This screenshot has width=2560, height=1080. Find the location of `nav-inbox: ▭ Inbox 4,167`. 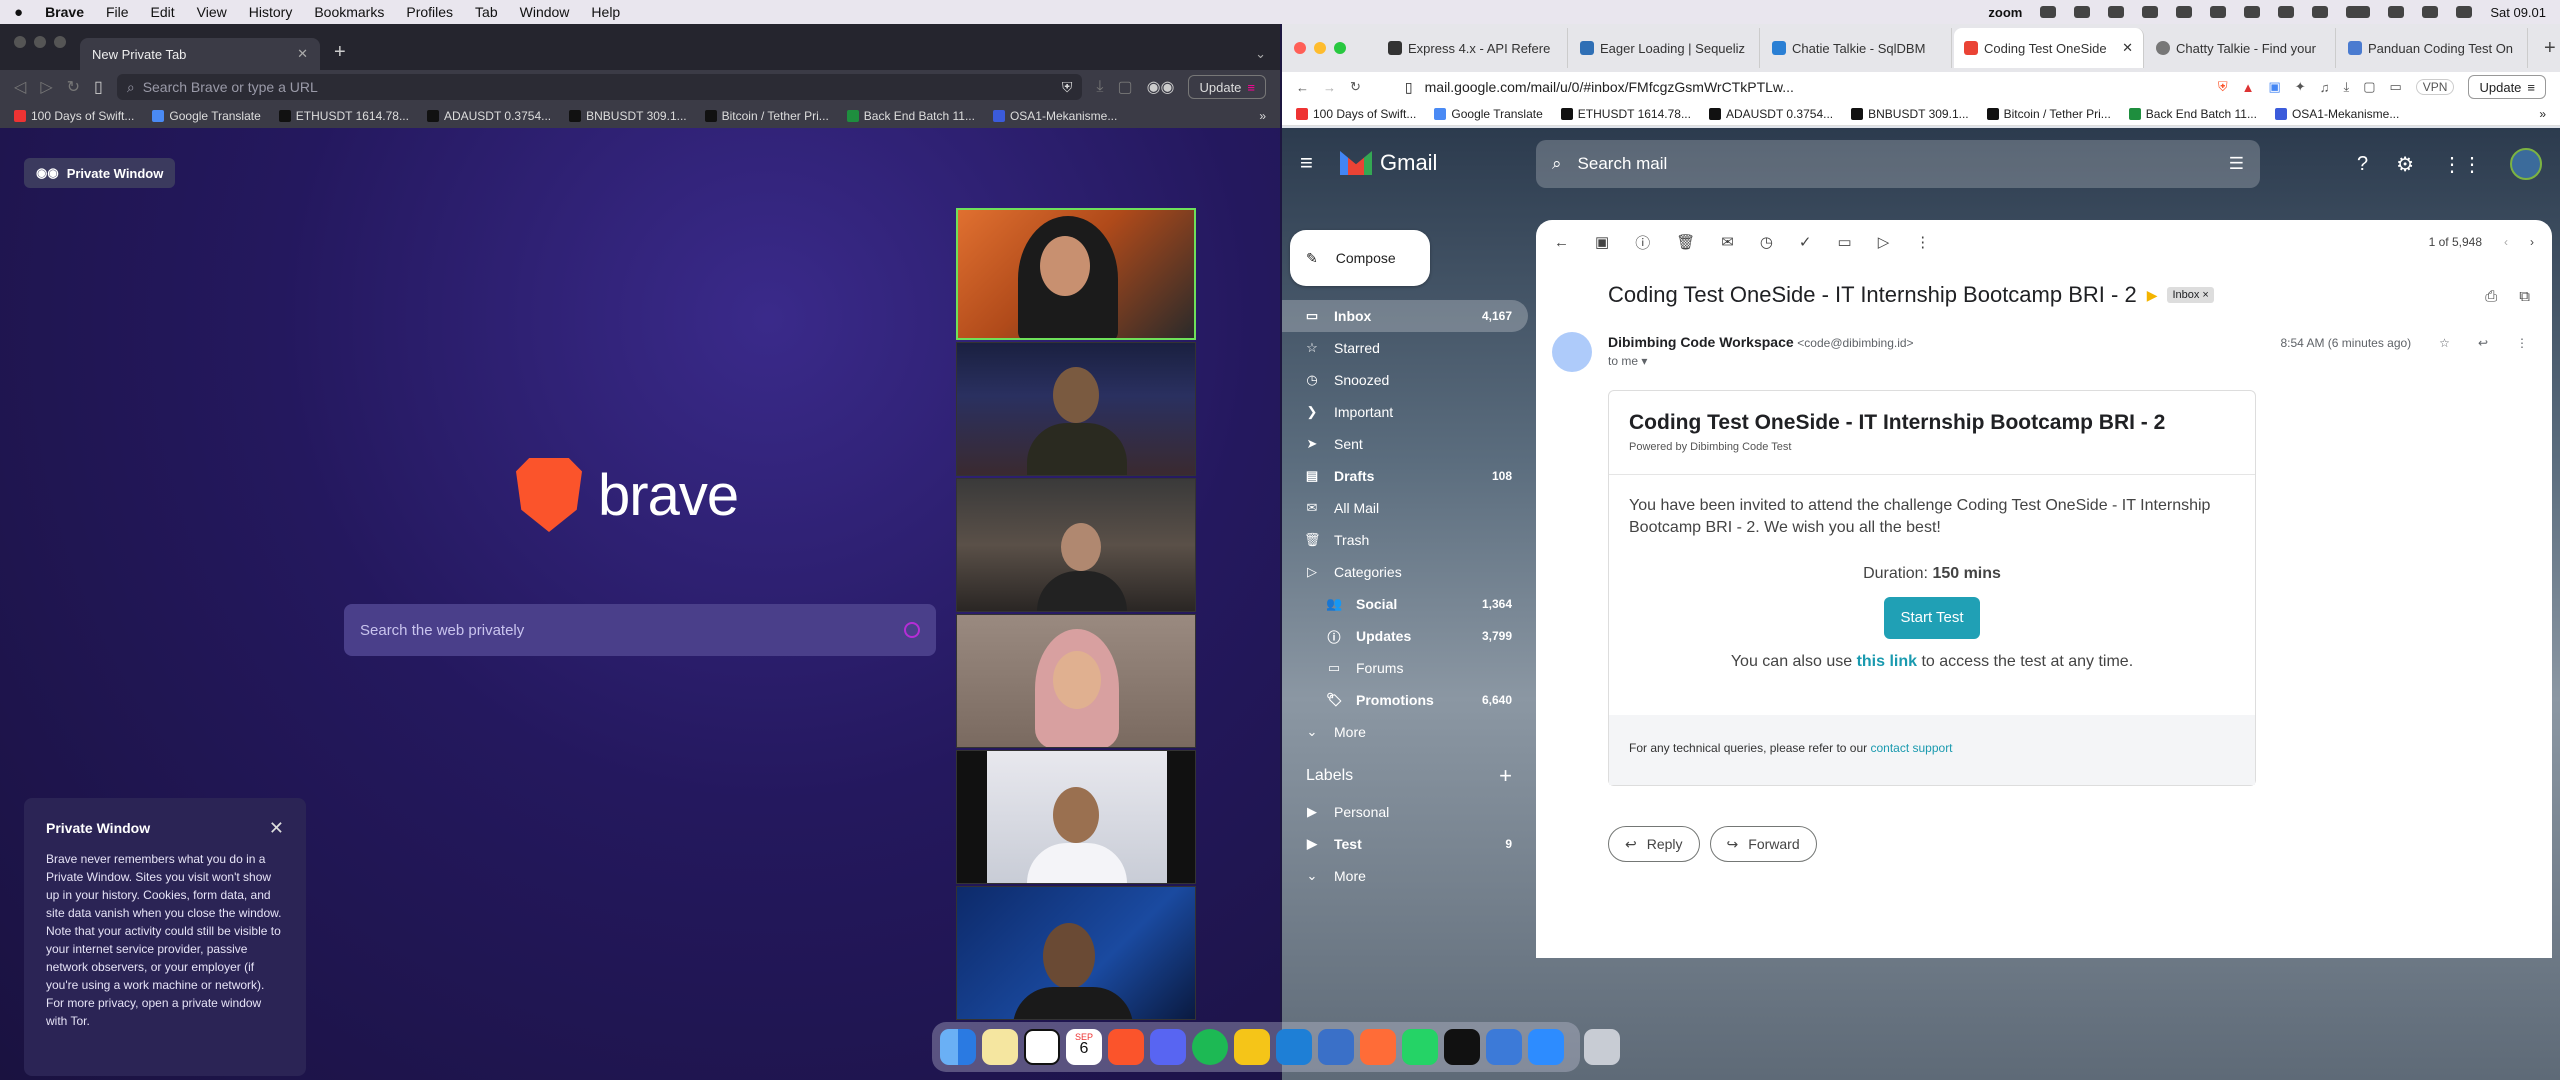

nav-inbox: ▭ Inbox 4,167 is located at coordinates (1405, 316).